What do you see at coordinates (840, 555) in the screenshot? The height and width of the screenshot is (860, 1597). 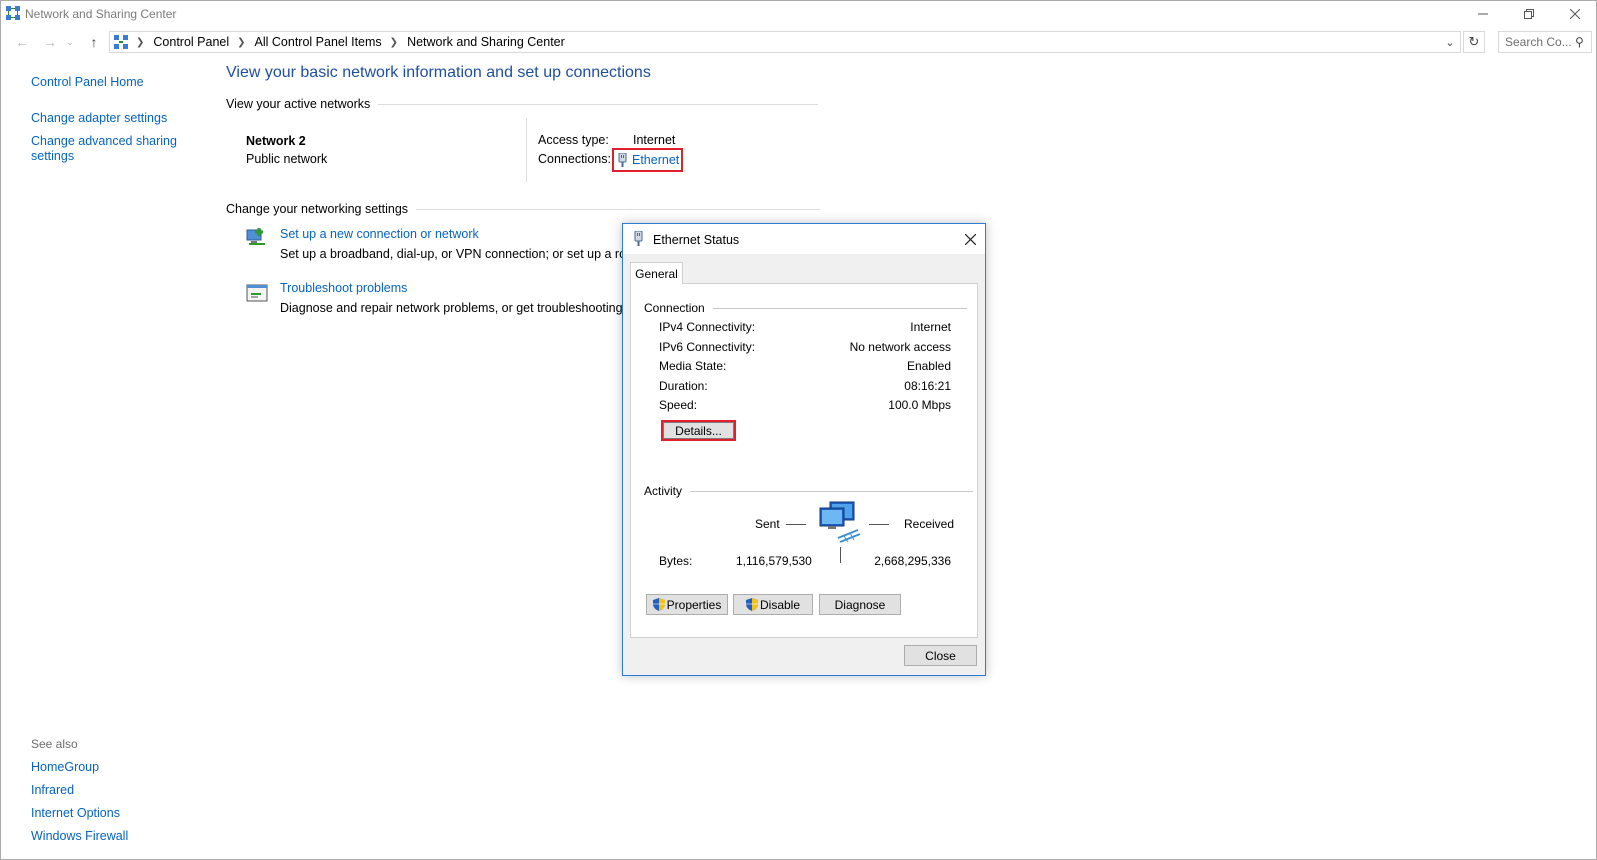 I see `bytes-divider` at bounding box center [840, 555].